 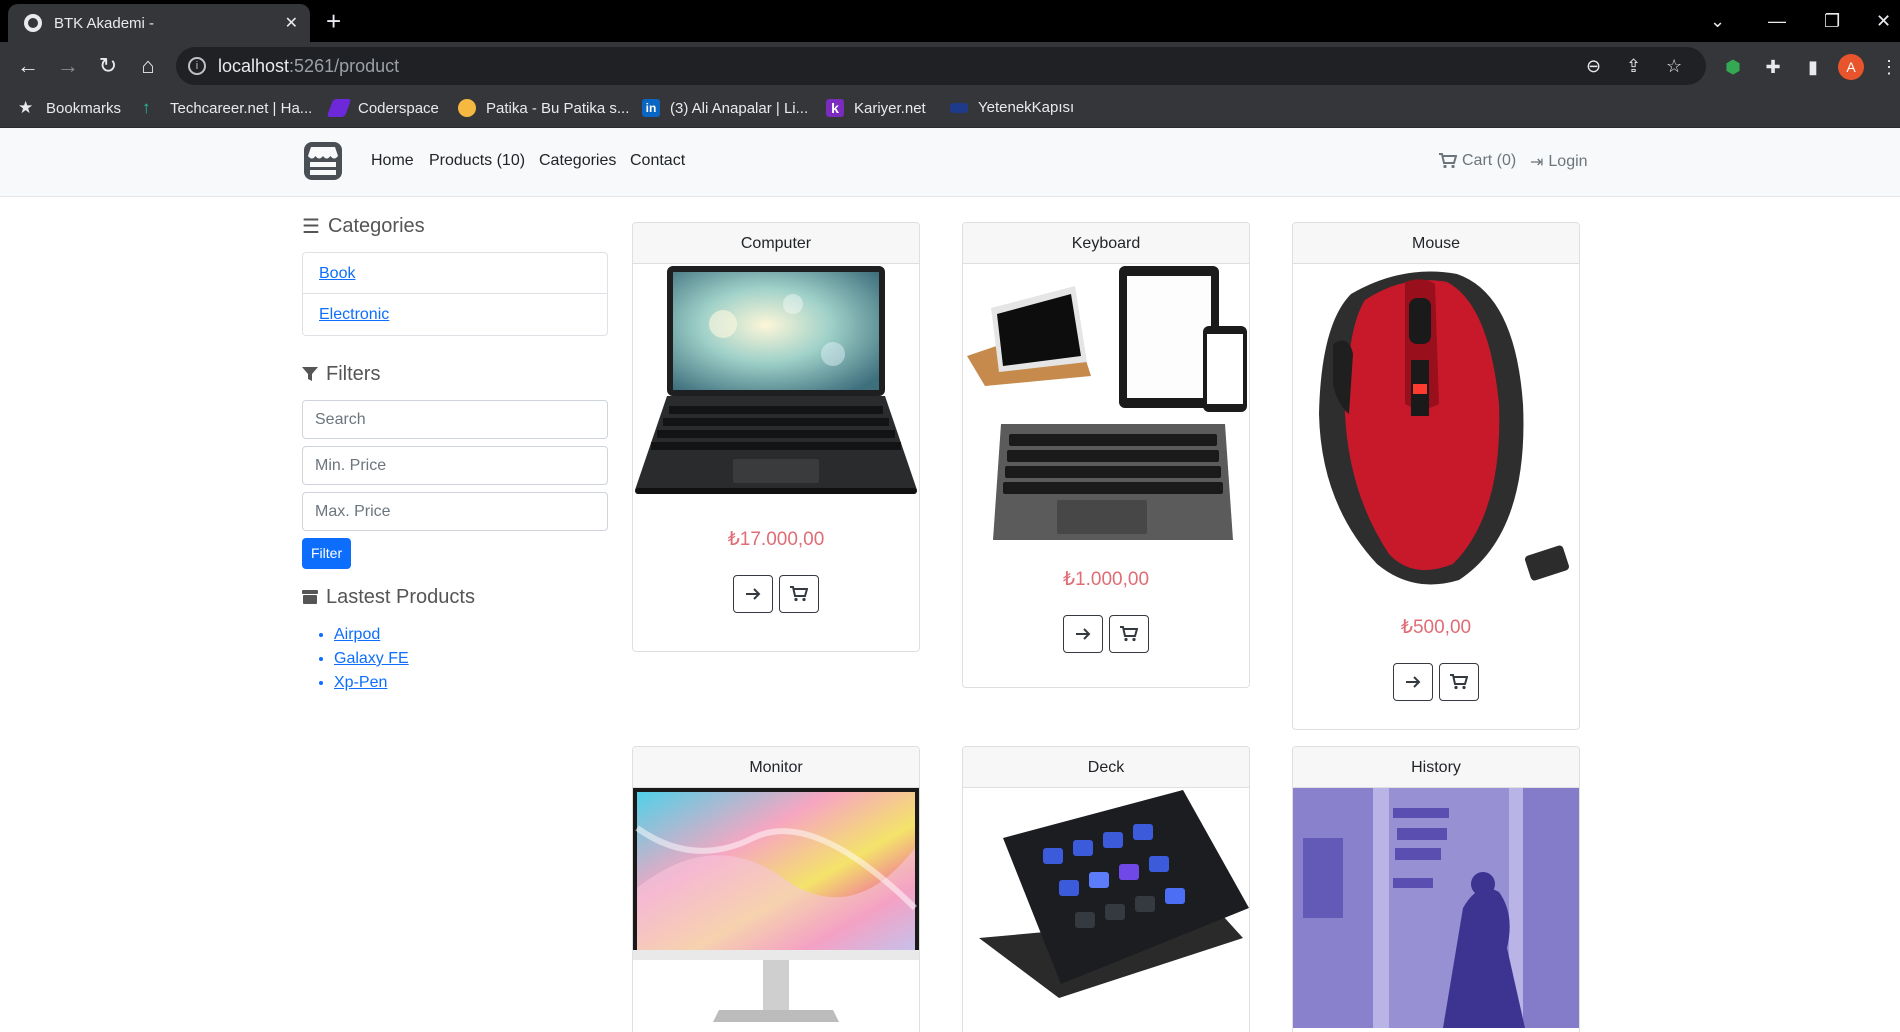 What do you see at coordinates (339, 108) in the screenshot?
I see `coderspace-icon` at bounding box center [339, 108].